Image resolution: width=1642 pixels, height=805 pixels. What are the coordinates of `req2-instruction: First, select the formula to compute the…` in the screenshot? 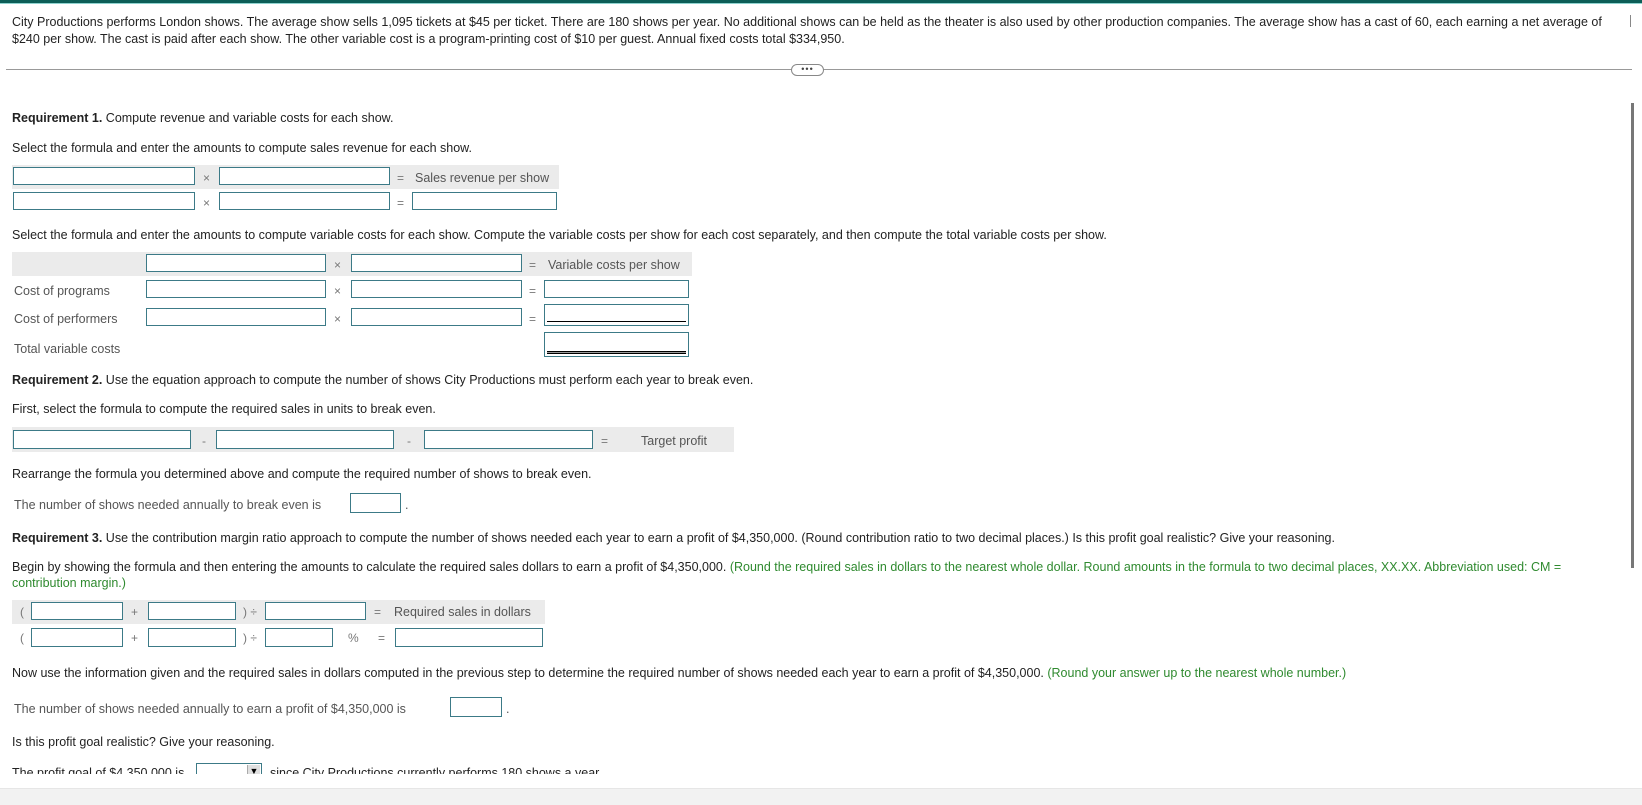 It's located at (224, 409).